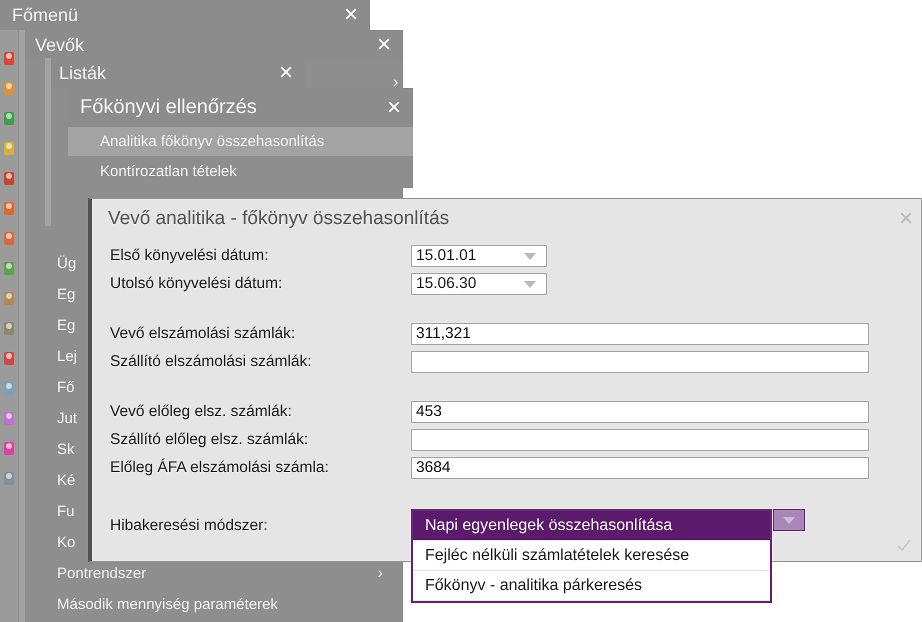 The height and width of the screenshot is (622, 922). What do you see at coordinates (201, 412) in the screenshot?
I see `field-label: Vevő előleg elsz. számlák:` at bounding box center [201, 412].